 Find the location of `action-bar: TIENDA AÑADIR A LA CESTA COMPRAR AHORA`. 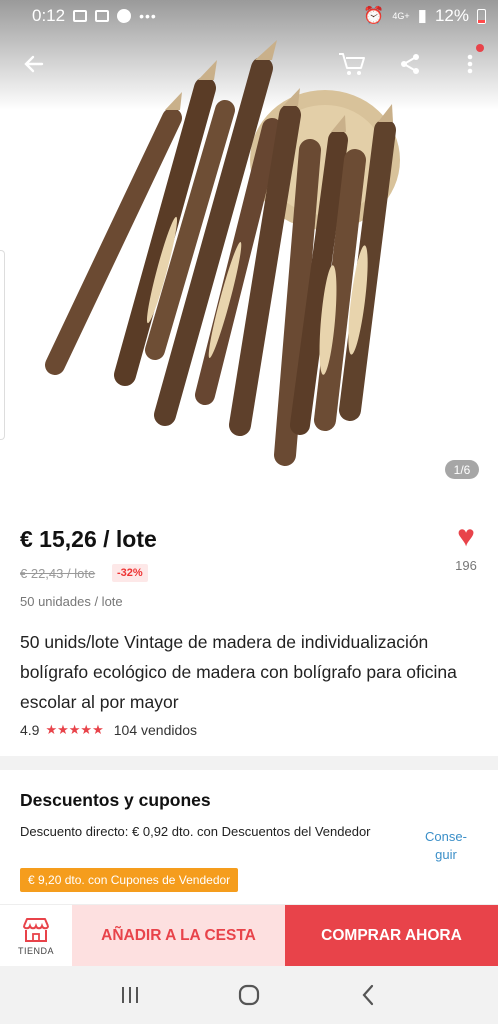

action-bar: TIENDA AÑADIR A LA CESTA COMPRAR AHORA is located at coordinates (249, 935).